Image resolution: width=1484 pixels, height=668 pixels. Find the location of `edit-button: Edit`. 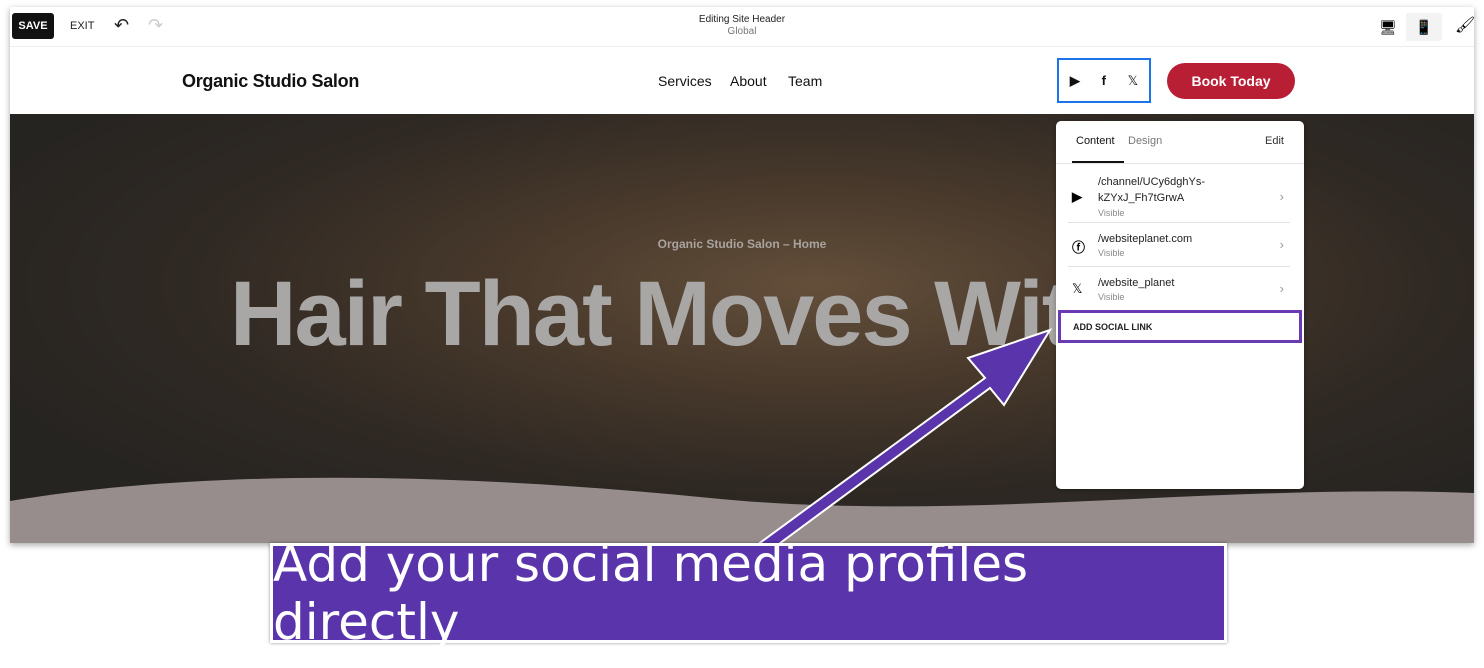

edit-button: Edit is located at coordinates (1274, 141).